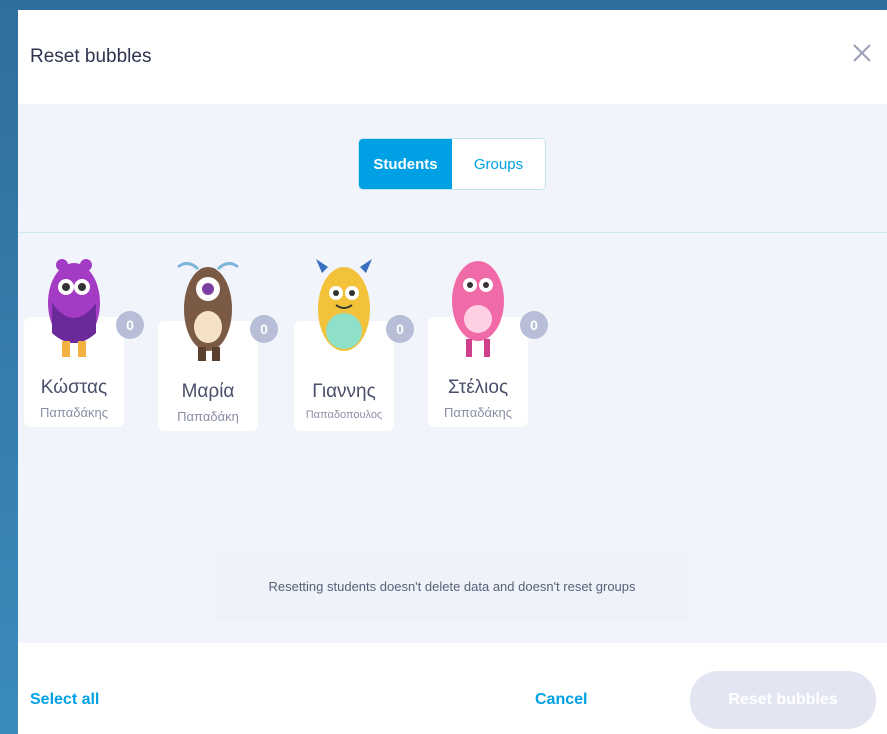  Describe the element at coordinates (208, 416) in the screenshot. I see `student-last-name: Παπαδάκη` at that location.